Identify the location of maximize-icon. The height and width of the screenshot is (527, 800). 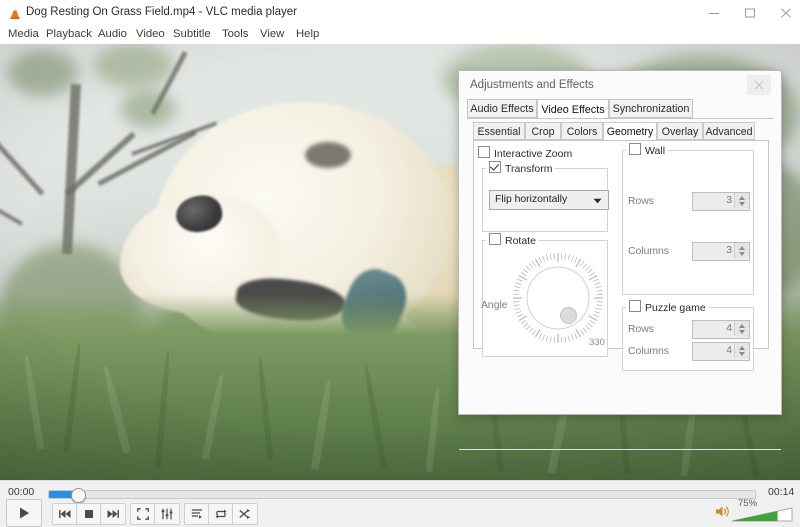
(750, 13).